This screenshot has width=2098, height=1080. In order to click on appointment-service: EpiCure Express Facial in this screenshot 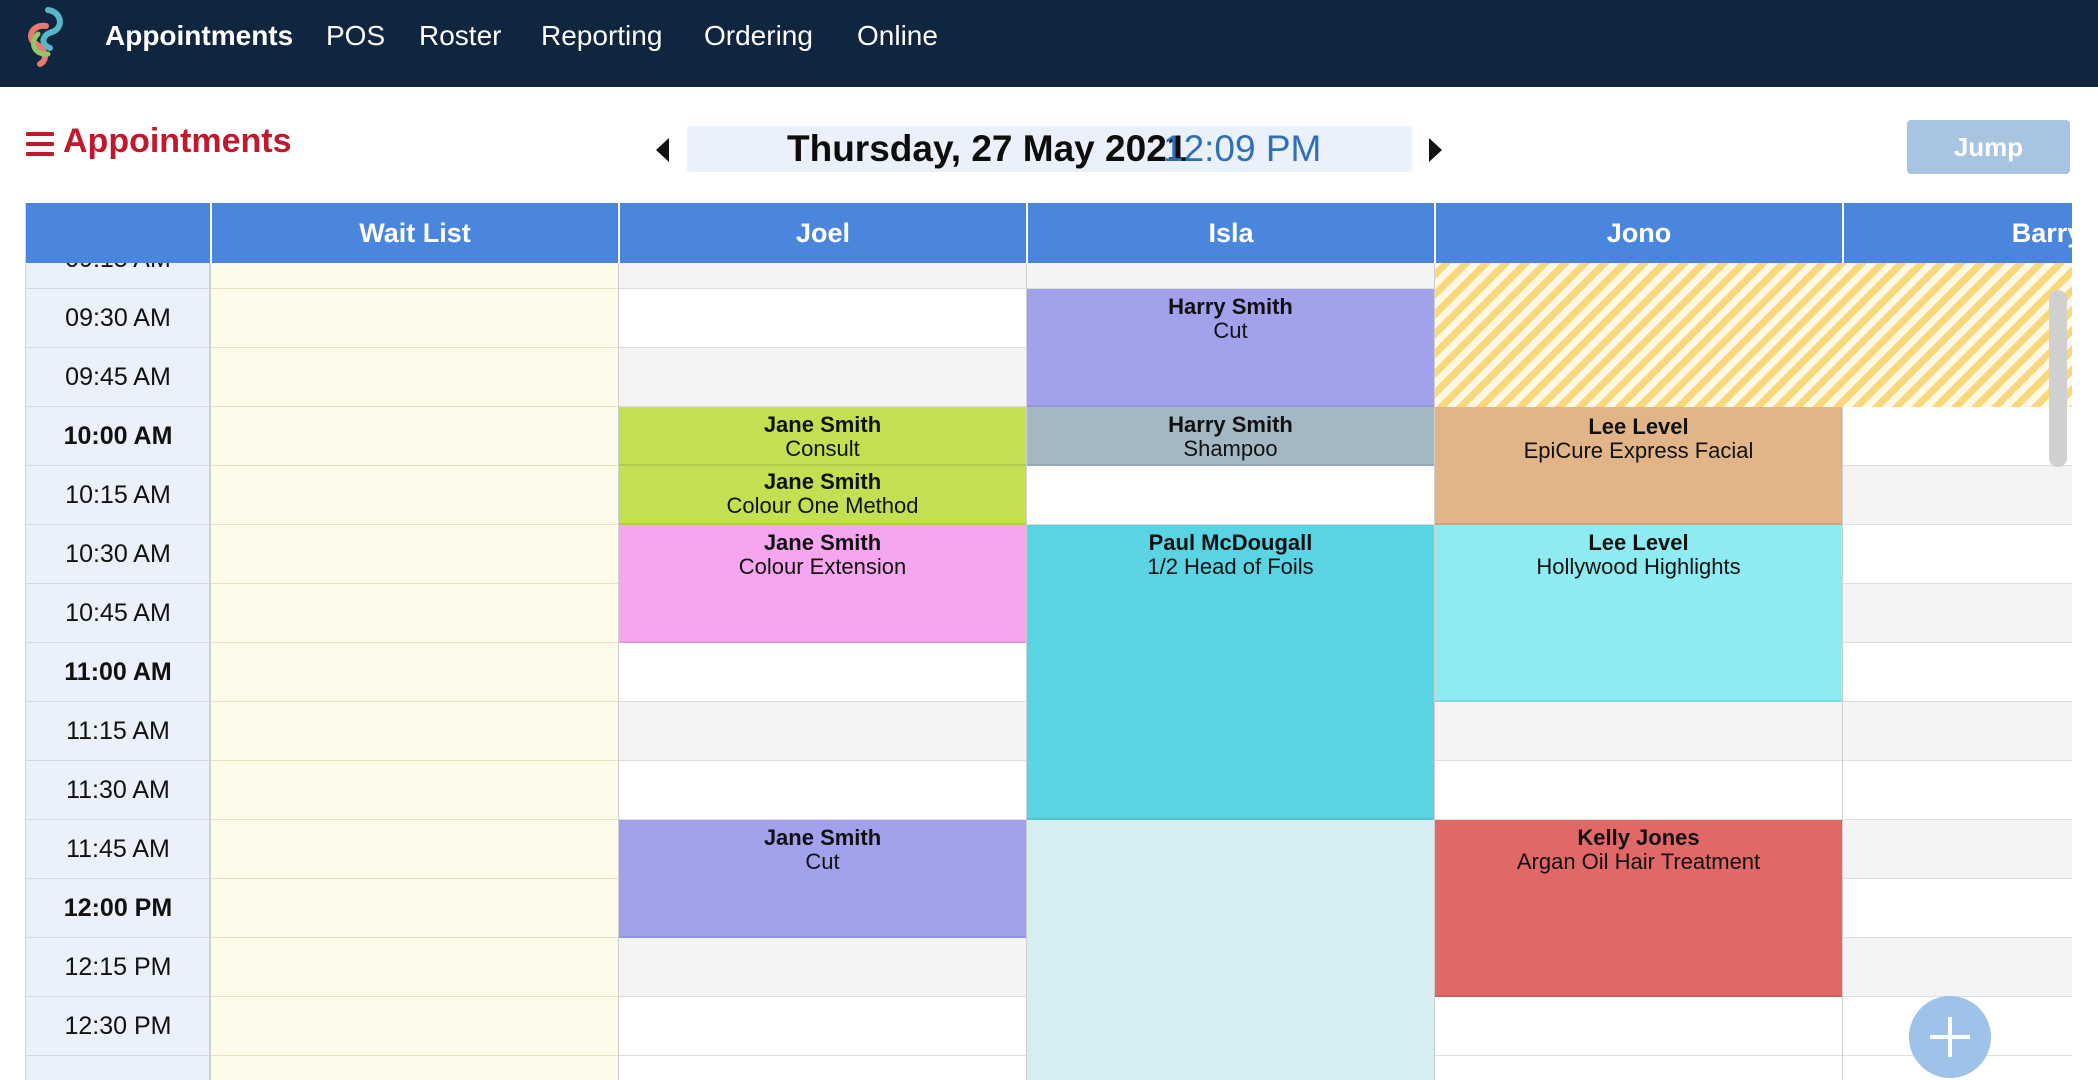, I will do `click(1638, 450)`.